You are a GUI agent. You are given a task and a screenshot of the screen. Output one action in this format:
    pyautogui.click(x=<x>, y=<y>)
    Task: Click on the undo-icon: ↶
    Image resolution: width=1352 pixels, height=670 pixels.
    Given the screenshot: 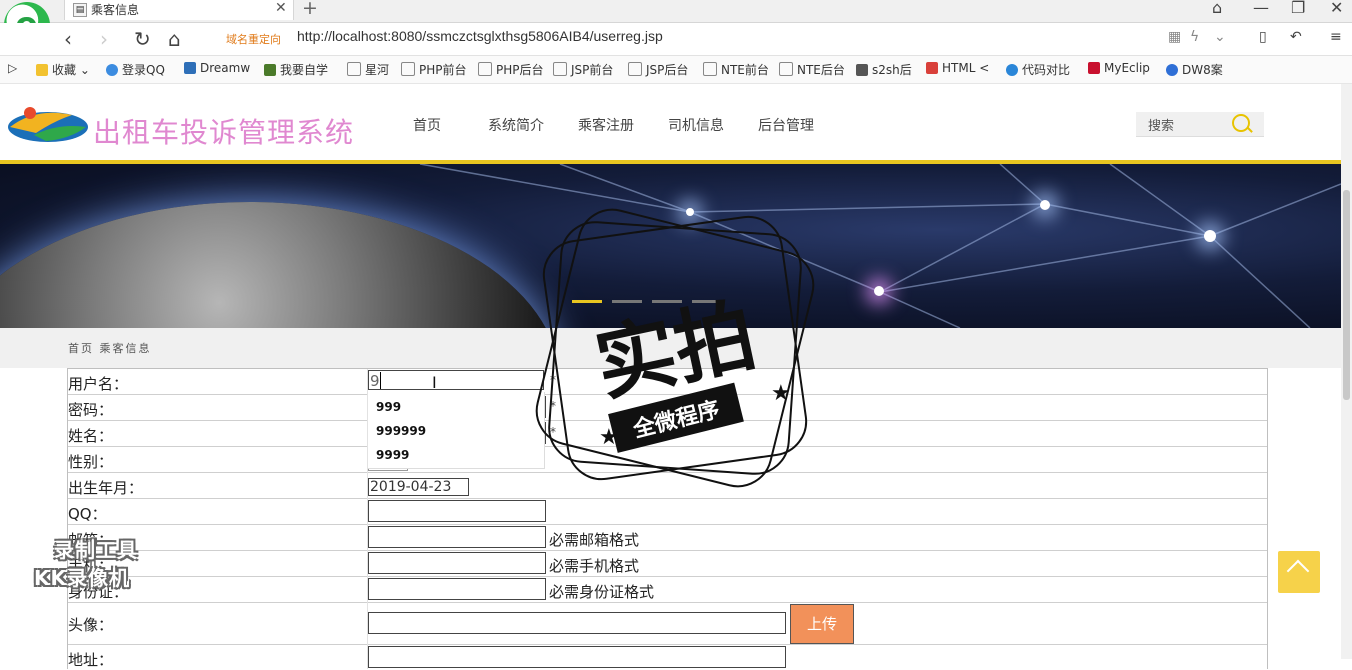 What is the action you would take?
    pyautogui.click(x=1296, y=37)
    